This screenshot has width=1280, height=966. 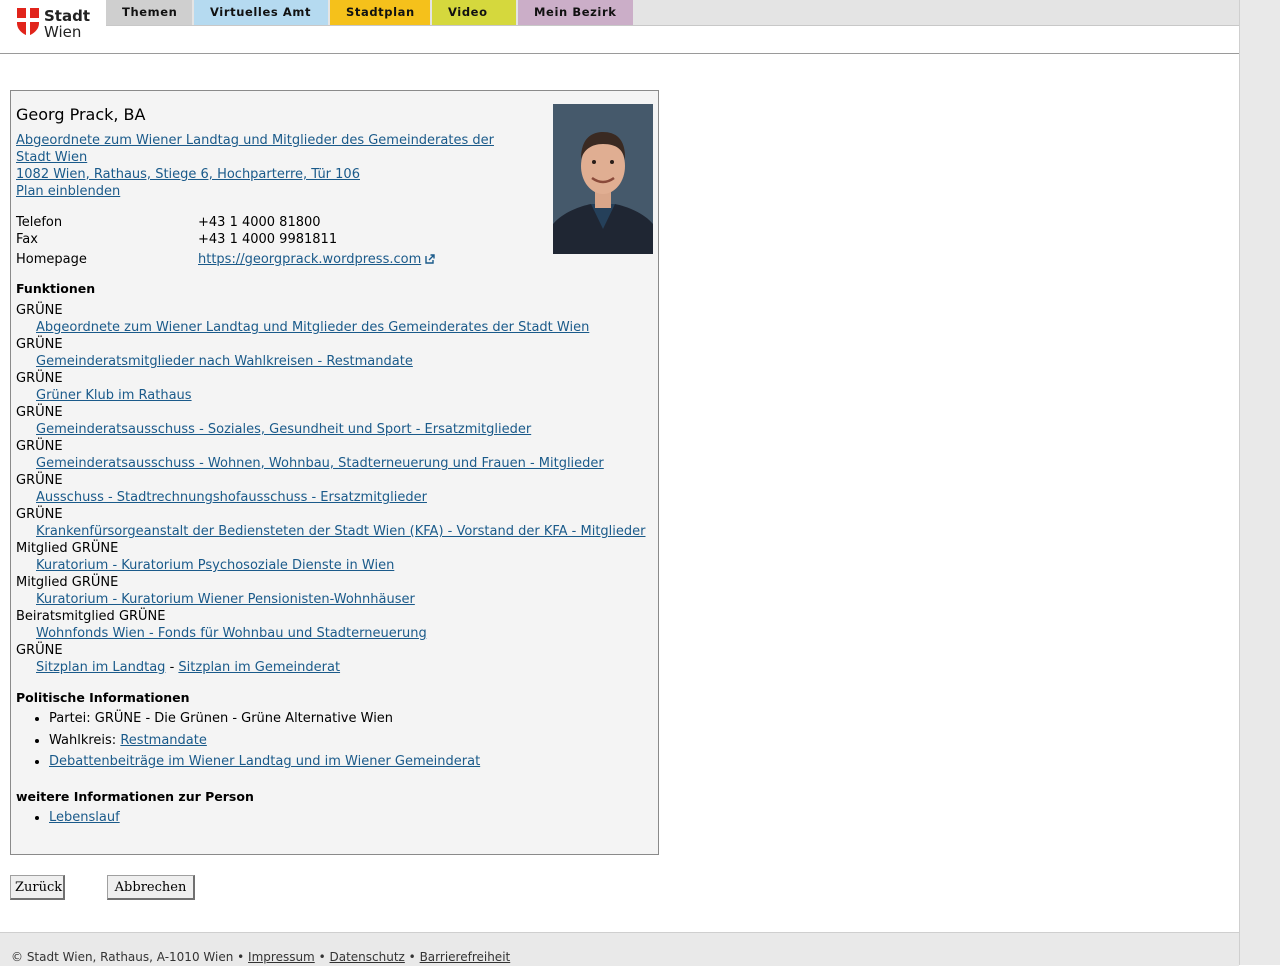 I want to click on stadt-wien-logo: Stadt Wien, so click(x=53, y=24).